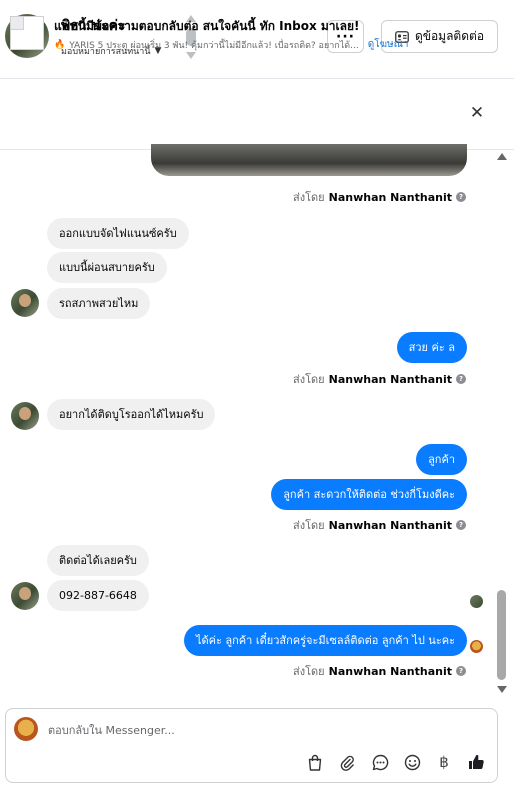 Image resolution: width=514 pixels, height=795 pixels. Describe the element at coordinates (315, 762) in the screenshot. I see `shopping-bag-icon` at that location.